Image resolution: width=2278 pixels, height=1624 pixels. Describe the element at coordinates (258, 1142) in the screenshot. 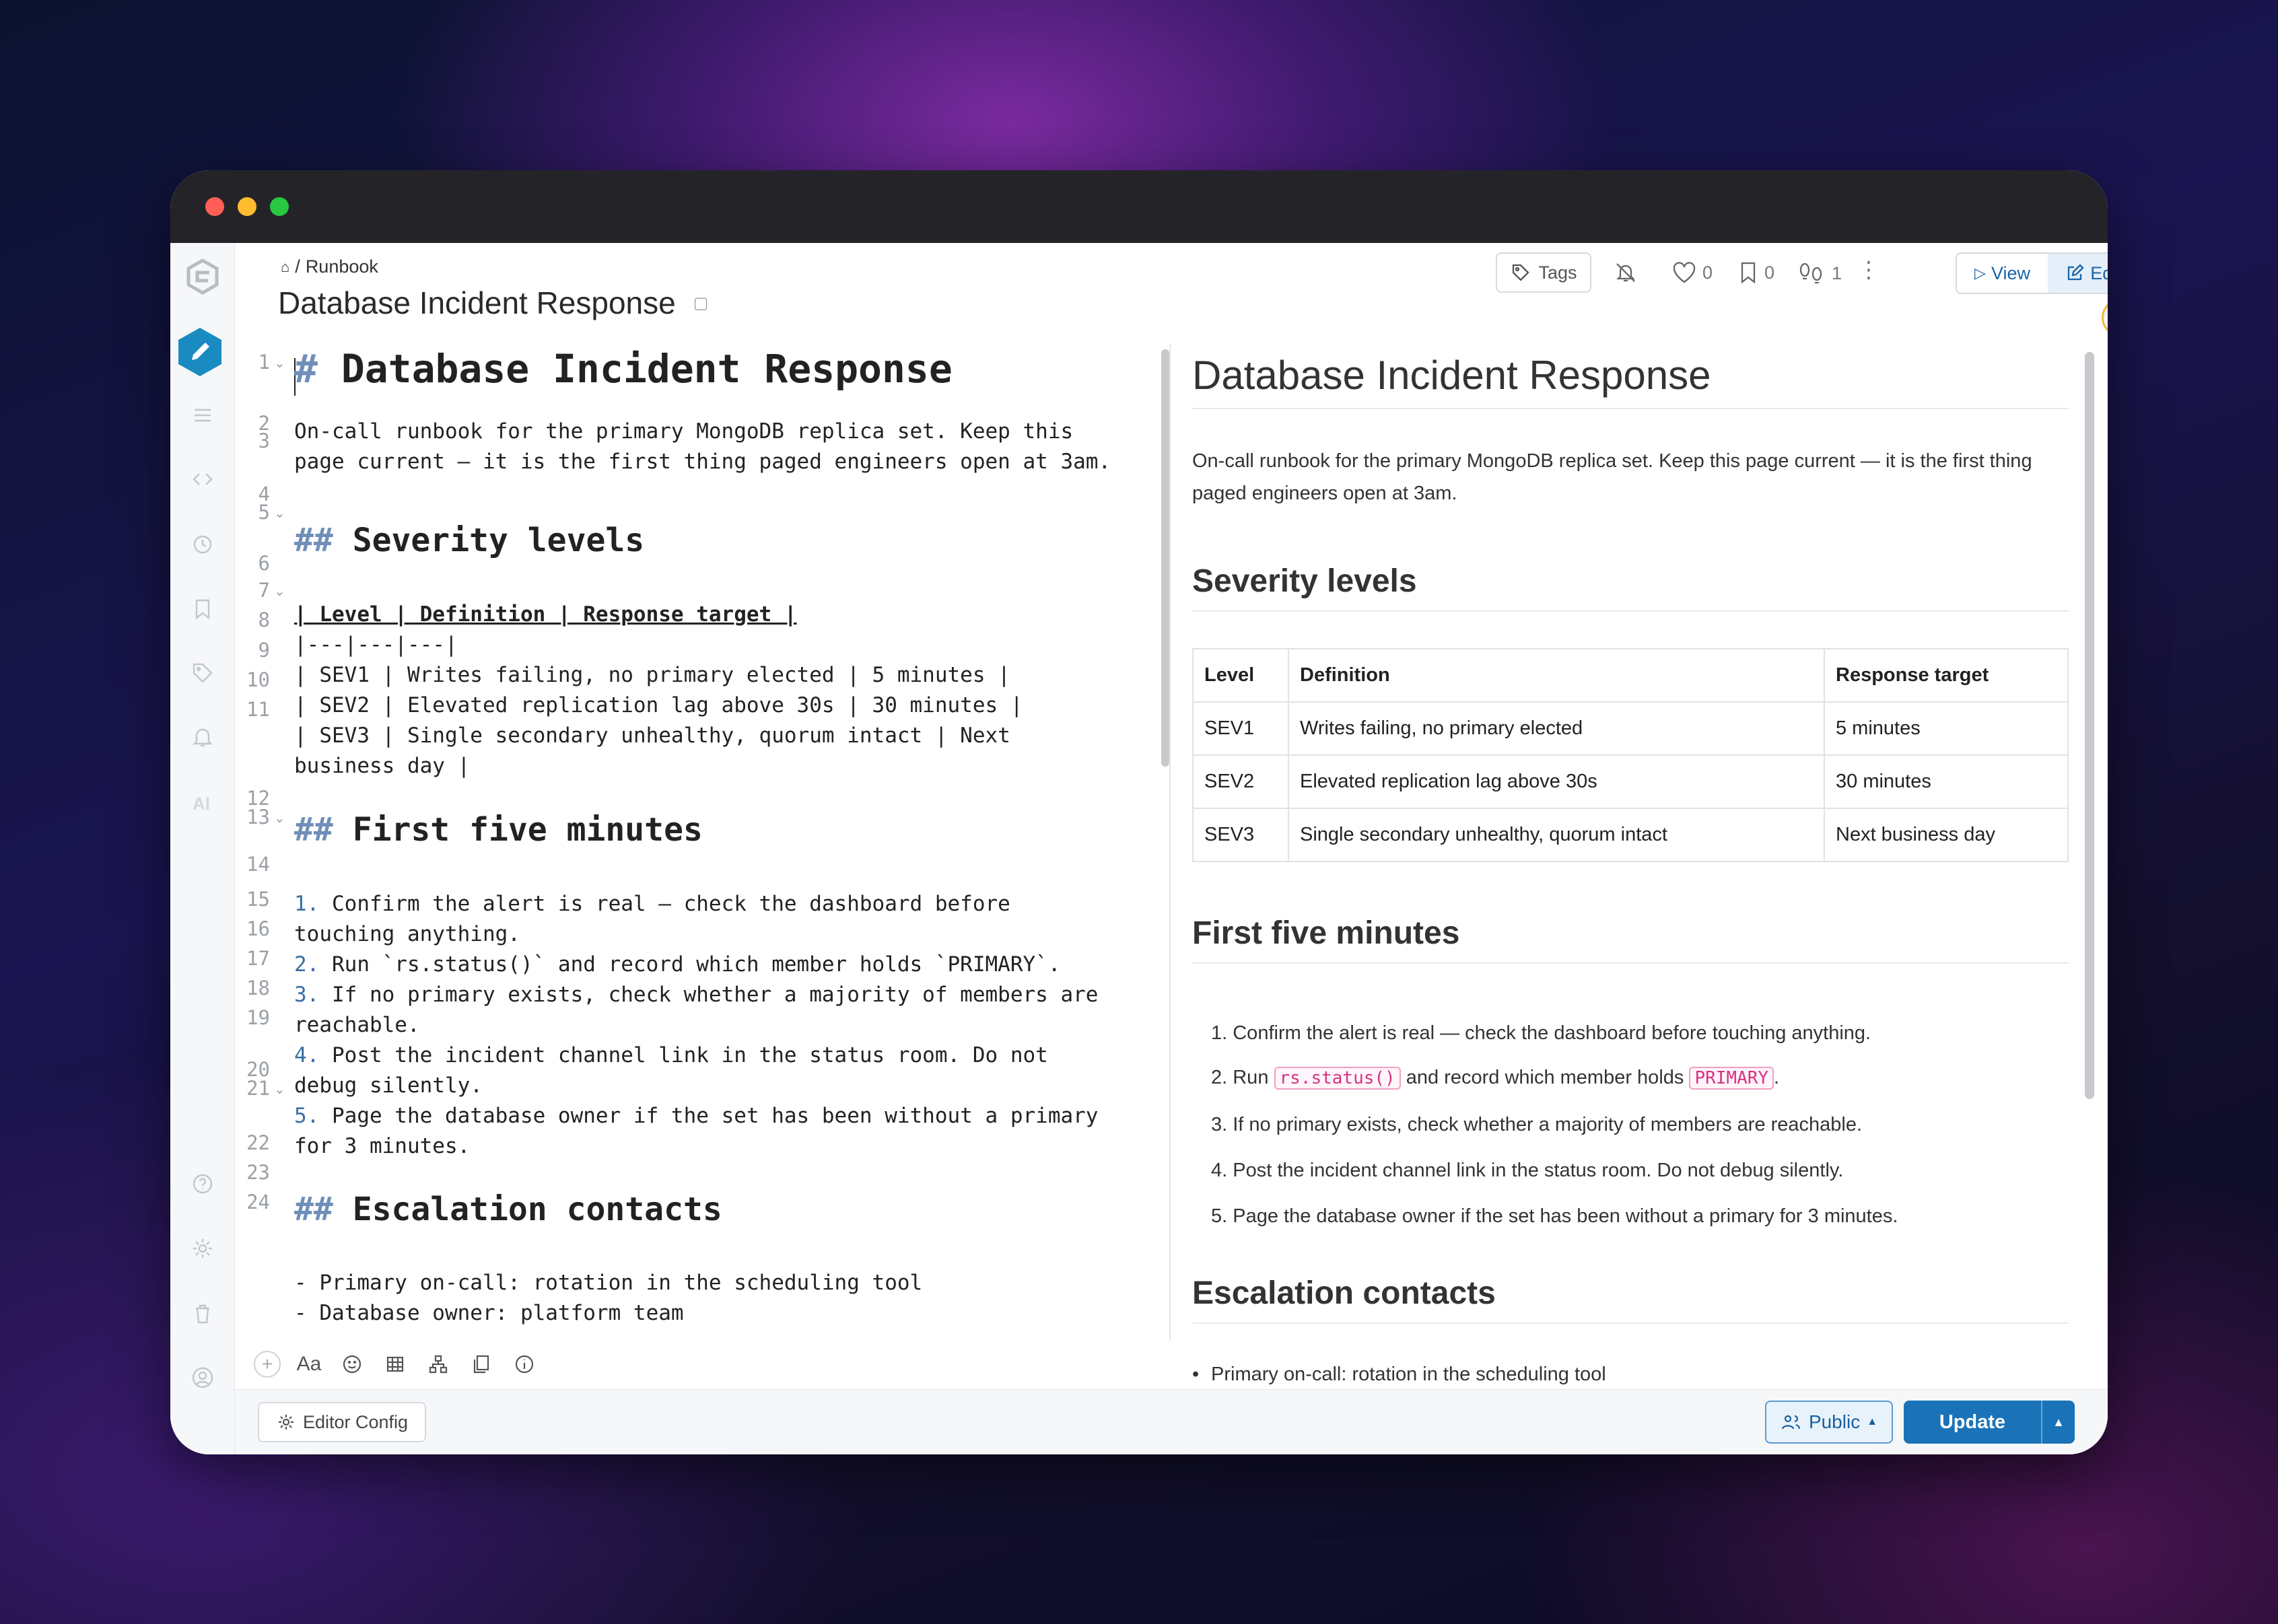

I see `line-number: 22` at that location.